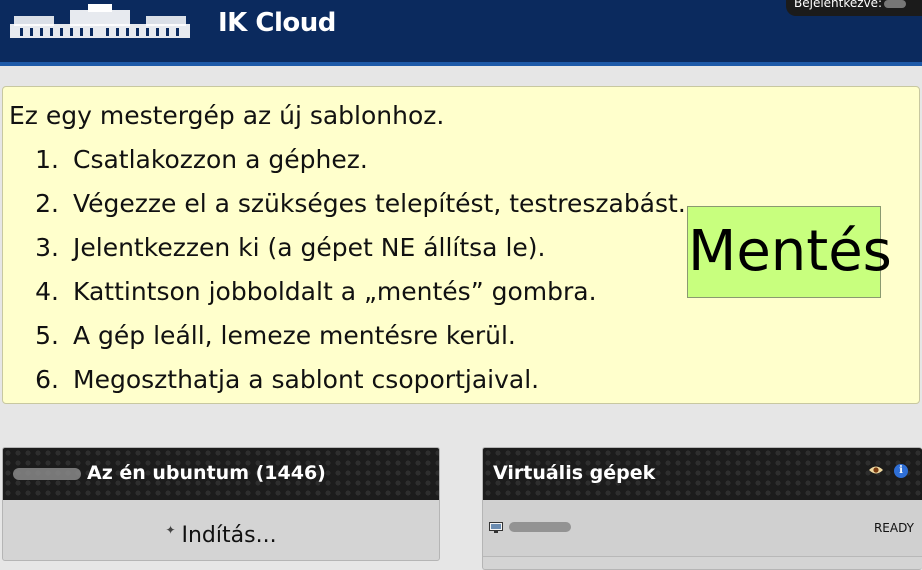 This screenshot has width=922, height=570. What do you see at coordinates (789, 252) in the screenshot?
I see `save-template-button: Mentés` at bounding box center [789, 252].